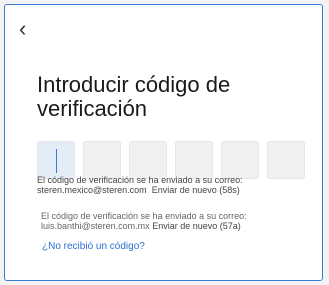 This screenshot has height=285, width=329. I want to click on back-button: ‹, so click(28, 28).